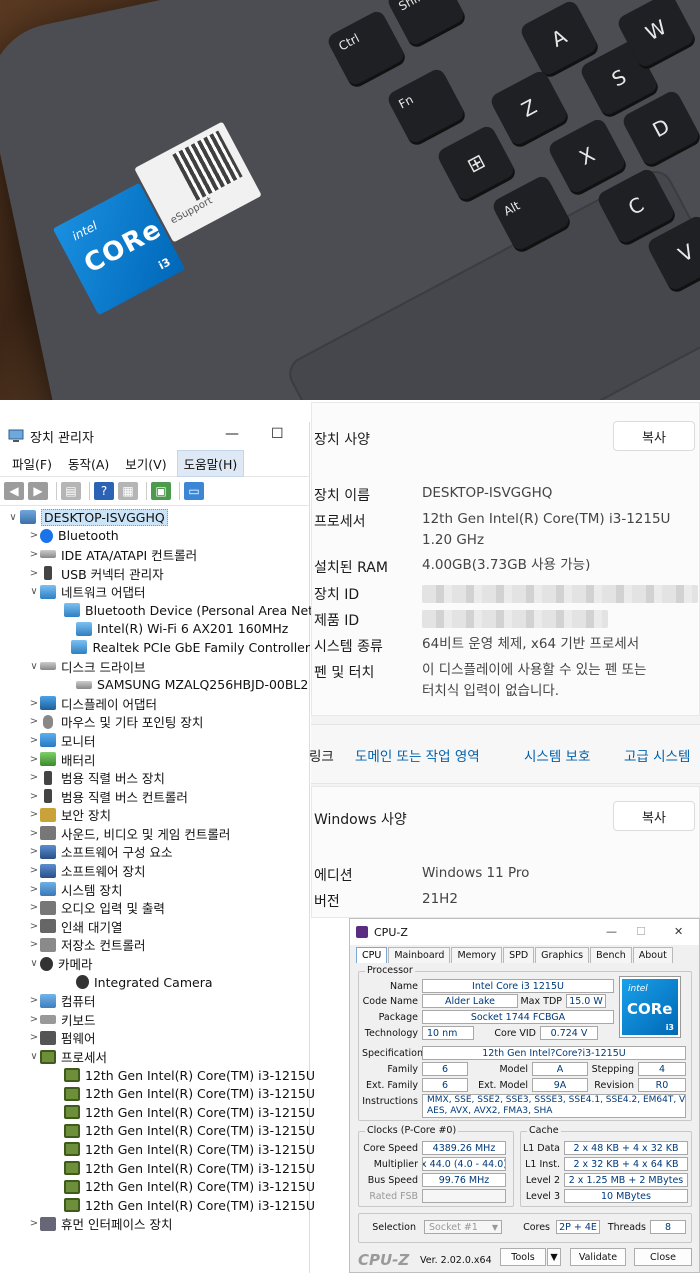 The height and width of the screenshot is (1273, 700). I want to click on menu-view: 보기(V), so click(145, 463).